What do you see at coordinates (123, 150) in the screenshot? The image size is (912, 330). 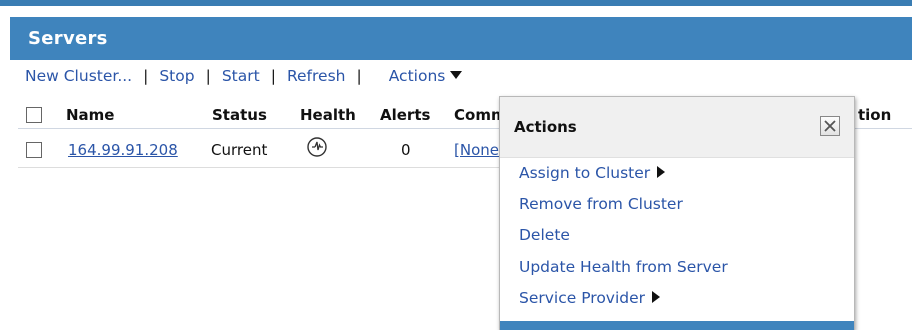 I see `server-name-link: 164.99.91.208` at bounding box center [123, 150].